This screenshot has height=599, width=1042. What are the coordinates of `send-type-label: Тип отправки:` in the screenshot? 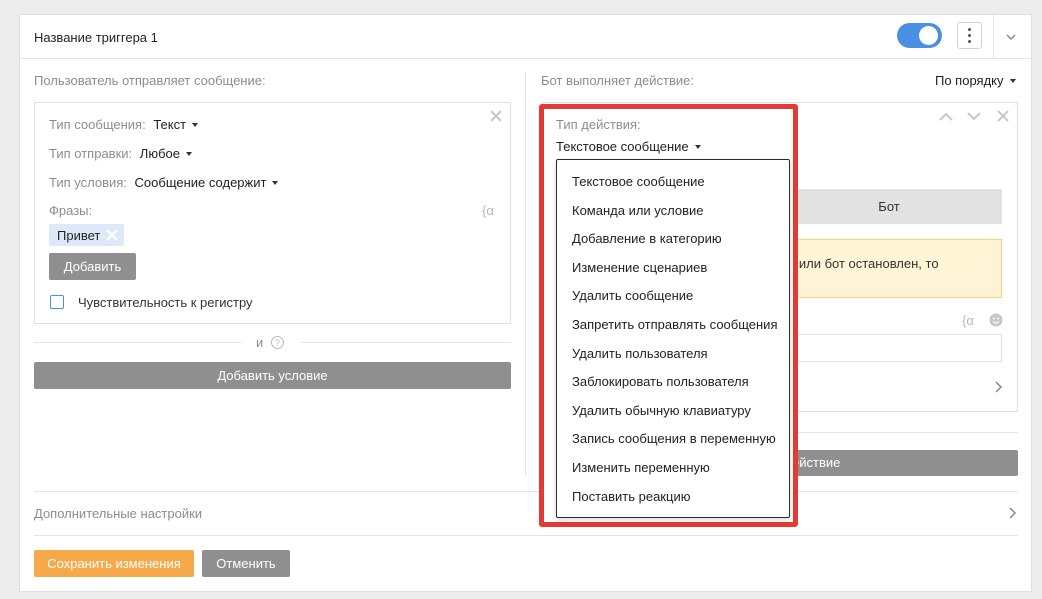 It's located at (91, 153).